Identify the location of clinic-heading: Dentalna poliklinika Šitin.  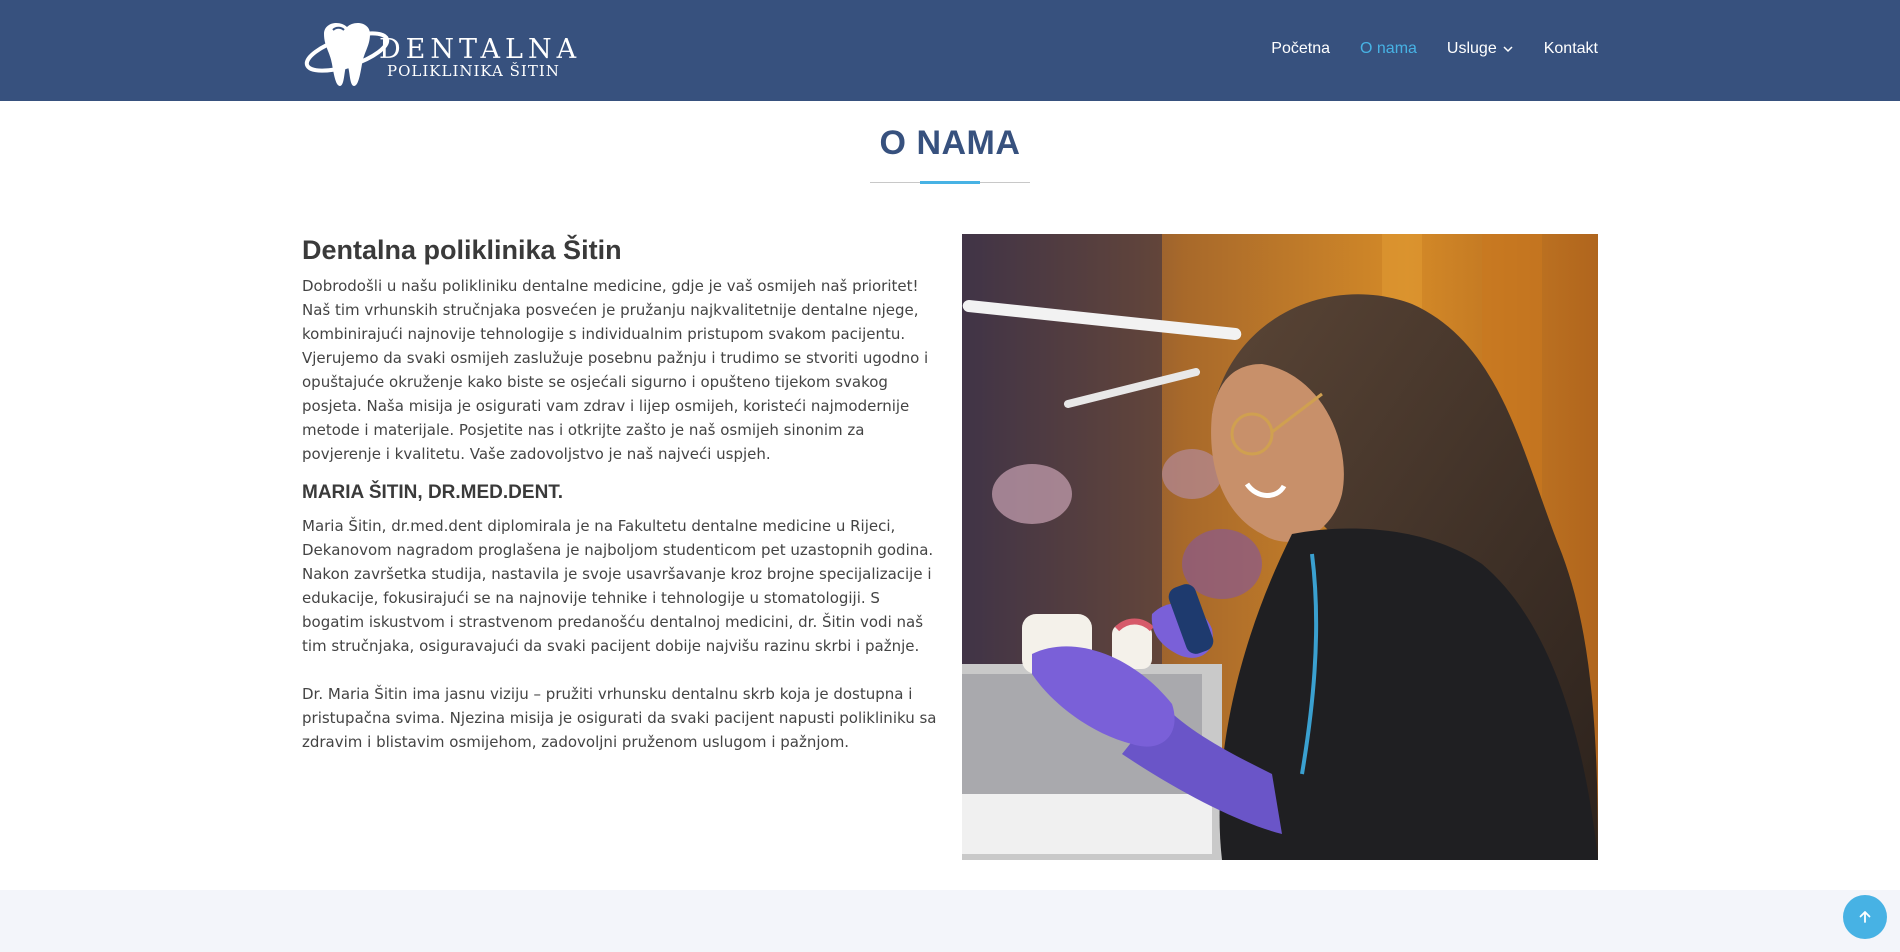
(462, 250).